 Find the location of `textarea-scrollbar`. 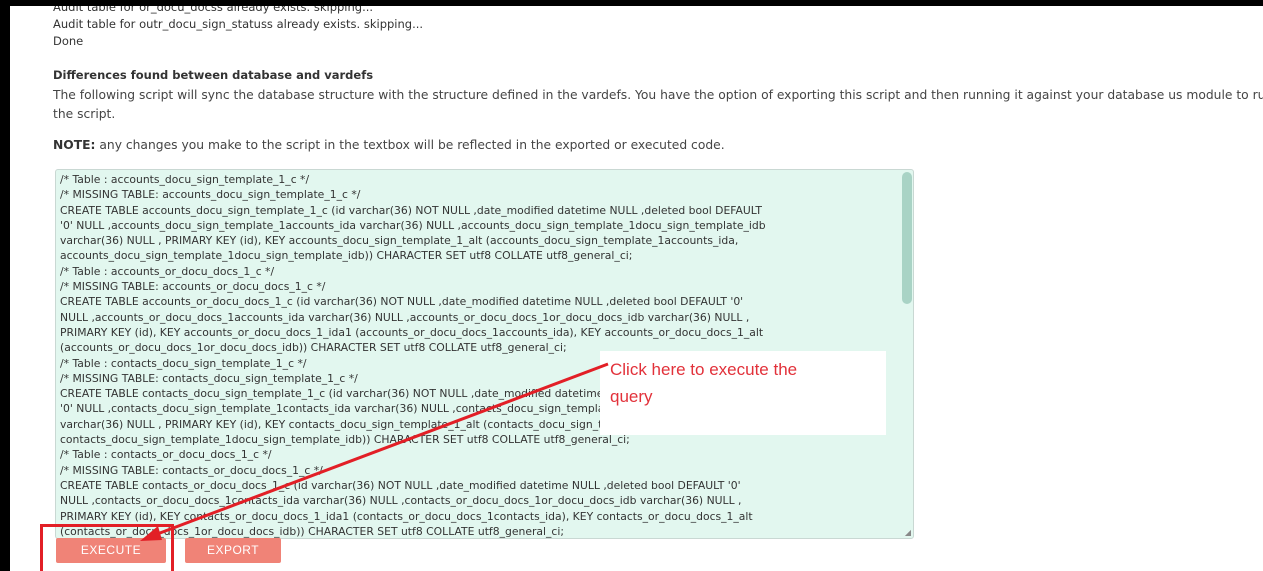

textarea-scrollbar is located at coordinates (907, 238).